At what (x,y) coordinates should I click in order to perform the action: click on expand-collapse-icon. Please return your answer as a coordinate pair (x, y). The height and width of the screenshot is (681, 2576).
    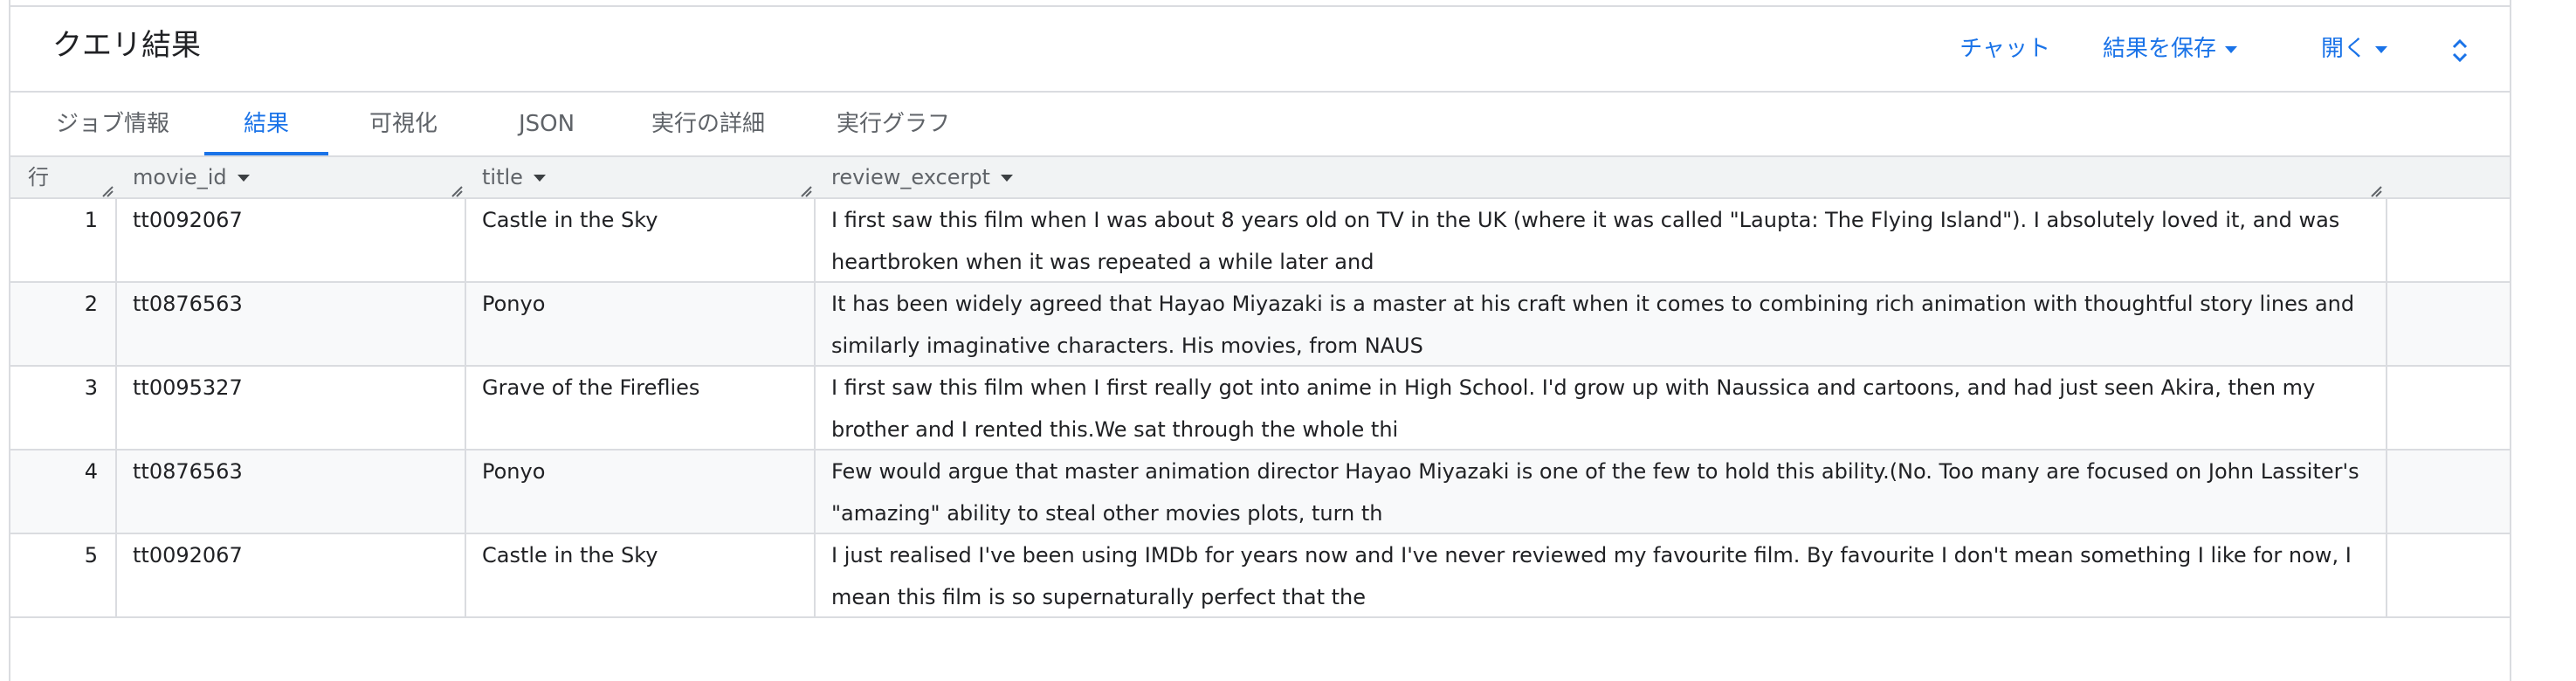
    Looking at the image, I should click on (2460, 50).